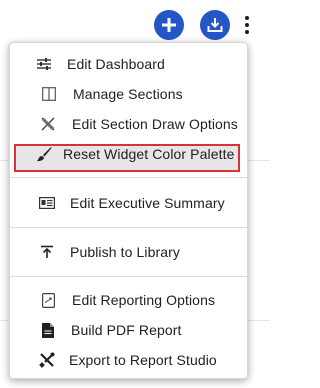  What do you see at coordinates (48, 300) in the screenshot?
I see `report-options-icon` at bounding box center [48, 300].